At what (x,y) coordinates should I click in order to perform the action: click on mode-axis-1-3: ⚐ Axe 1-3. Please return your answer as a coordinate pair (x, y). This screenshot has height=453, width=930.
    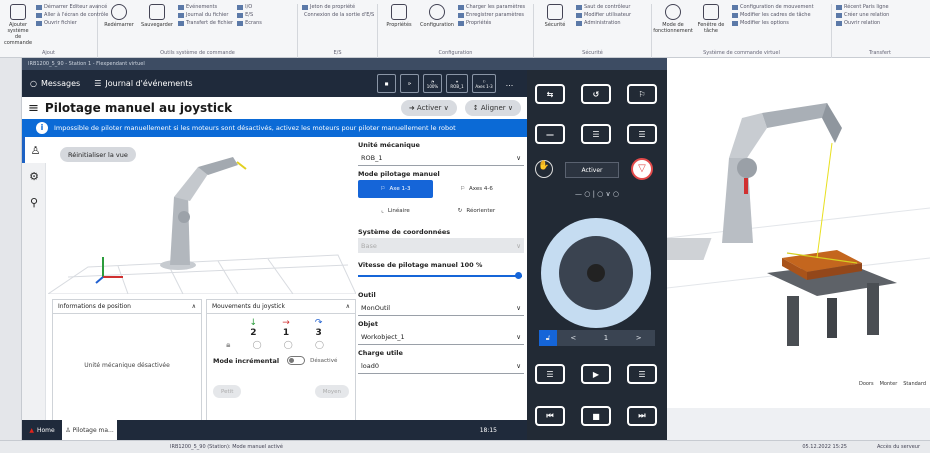
    Looking at the image, I should click on (395, 189).